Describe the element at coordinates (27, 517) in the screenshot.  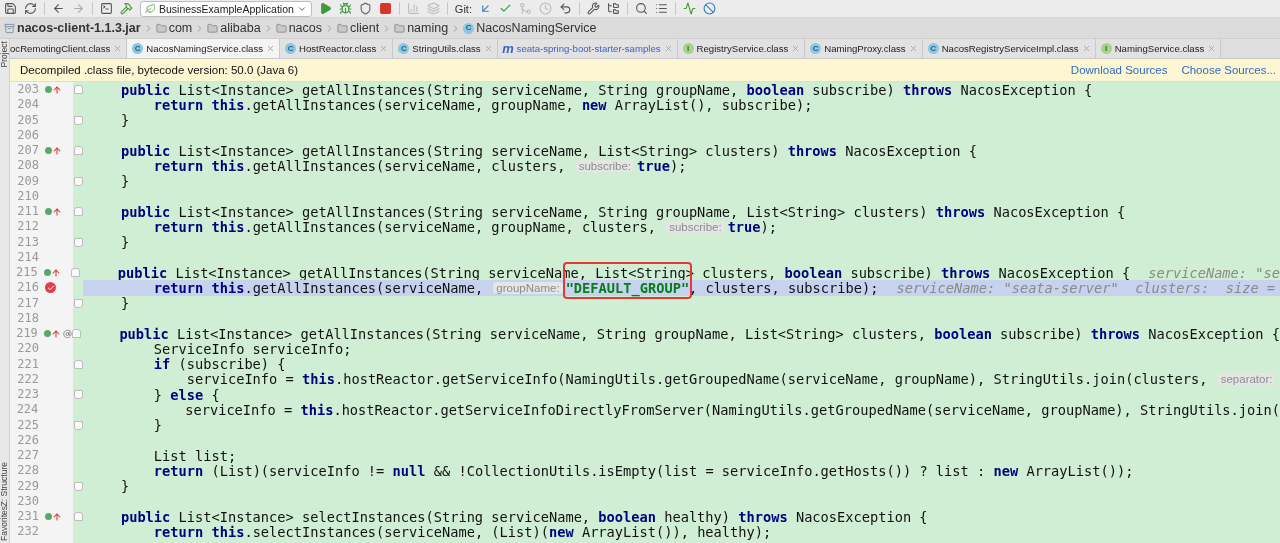
I see `line-number: 231` at that location.